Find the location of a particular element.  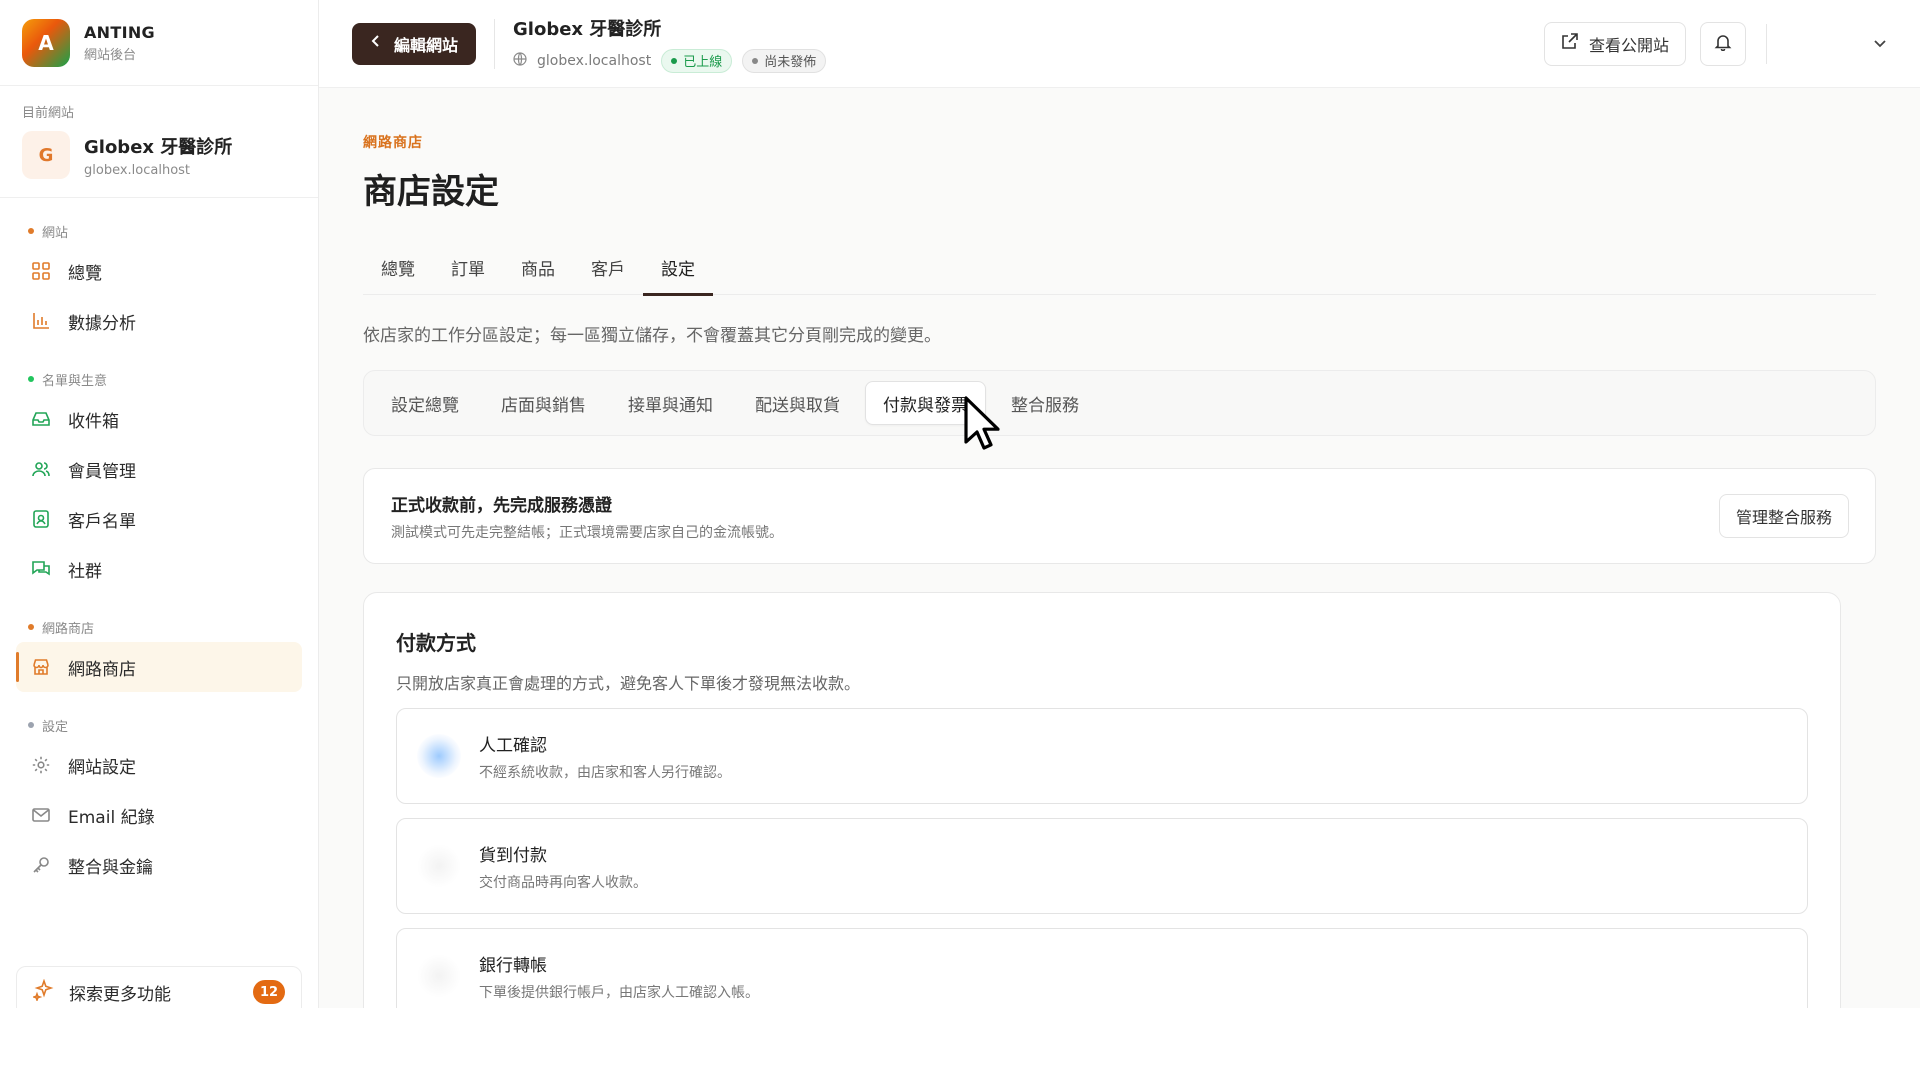

nav-group-leads: 名單與生意 收件箱 會員管理 客戶名單 社群 is located at coordinates (159, 479).